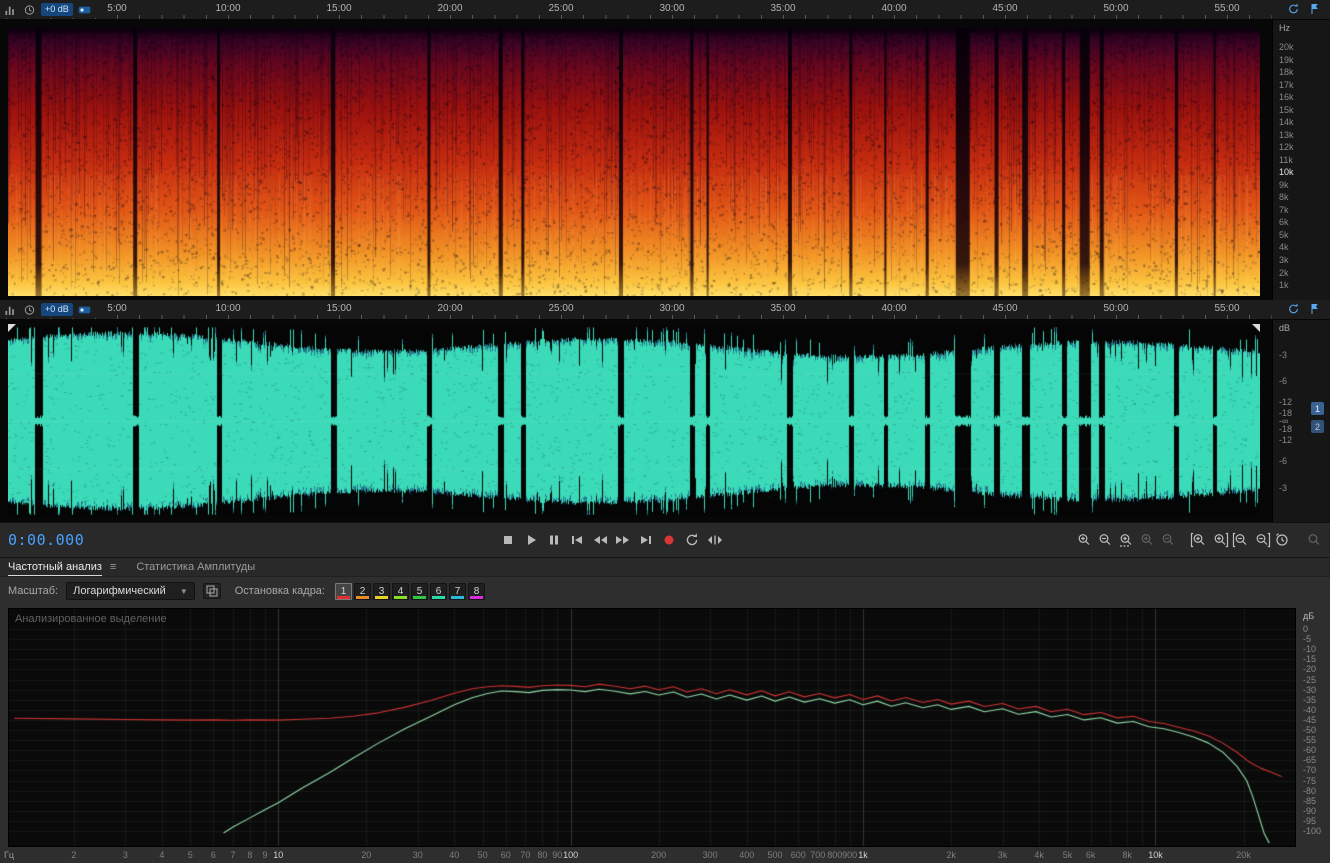 This screenshot has width=1330, height=863. I want to click on hold-frame-button-7: 7, so click(457, 591).